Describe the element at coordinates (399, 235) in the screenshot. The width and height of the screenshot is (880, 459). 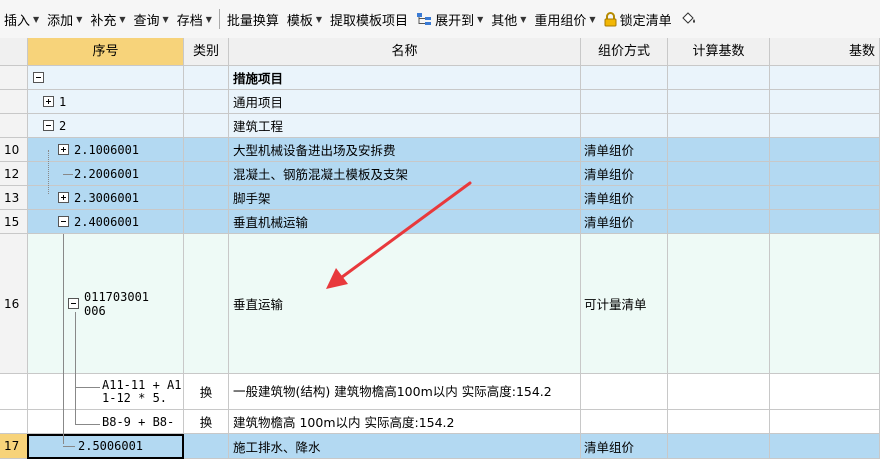
I see `annotation-arrow` at that location.